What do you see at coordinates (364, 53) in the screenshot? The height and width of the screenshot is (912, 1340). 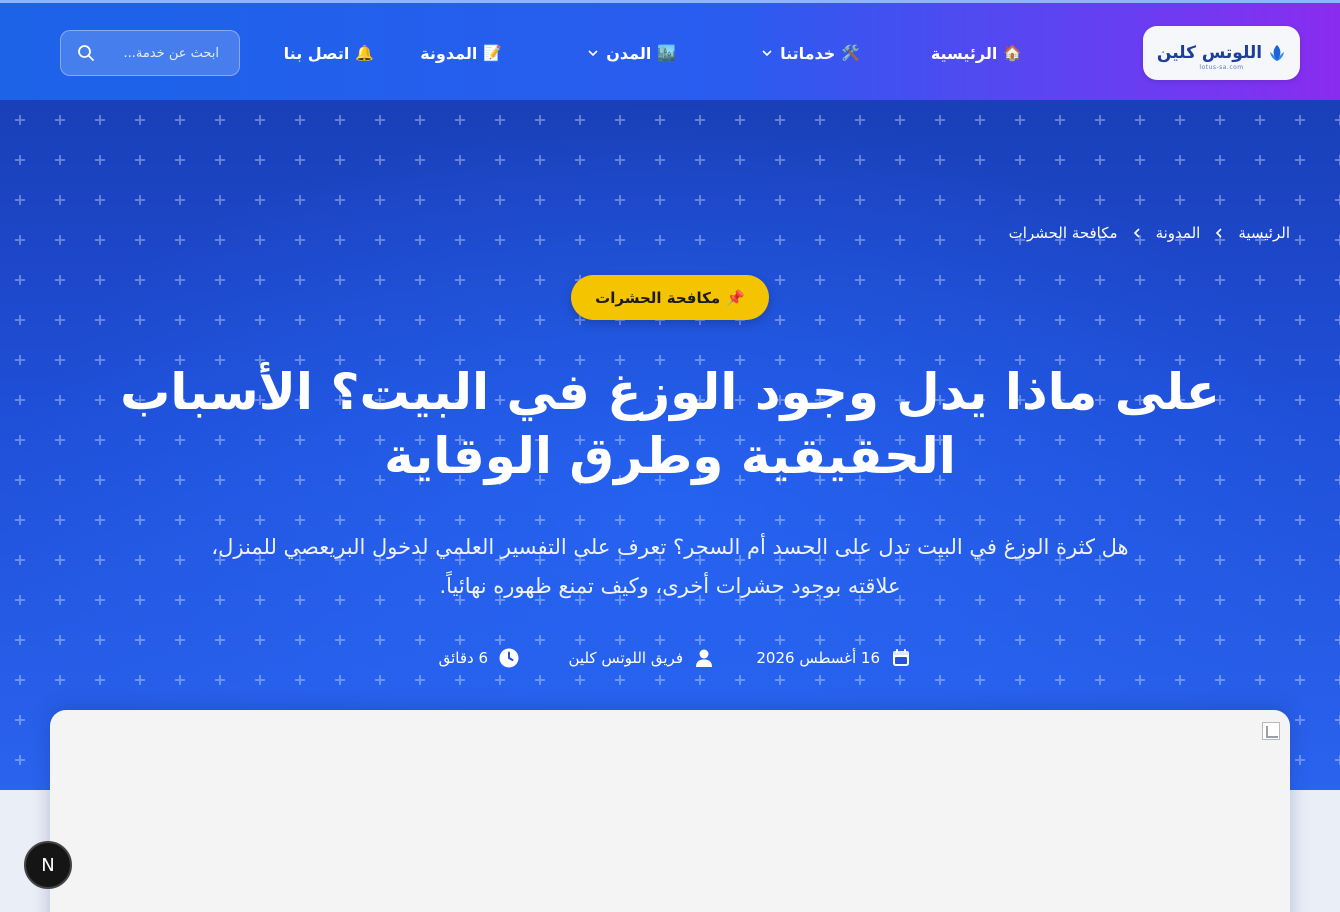 I see `bell-icon: 🔔` at bounding box center [364, 53].